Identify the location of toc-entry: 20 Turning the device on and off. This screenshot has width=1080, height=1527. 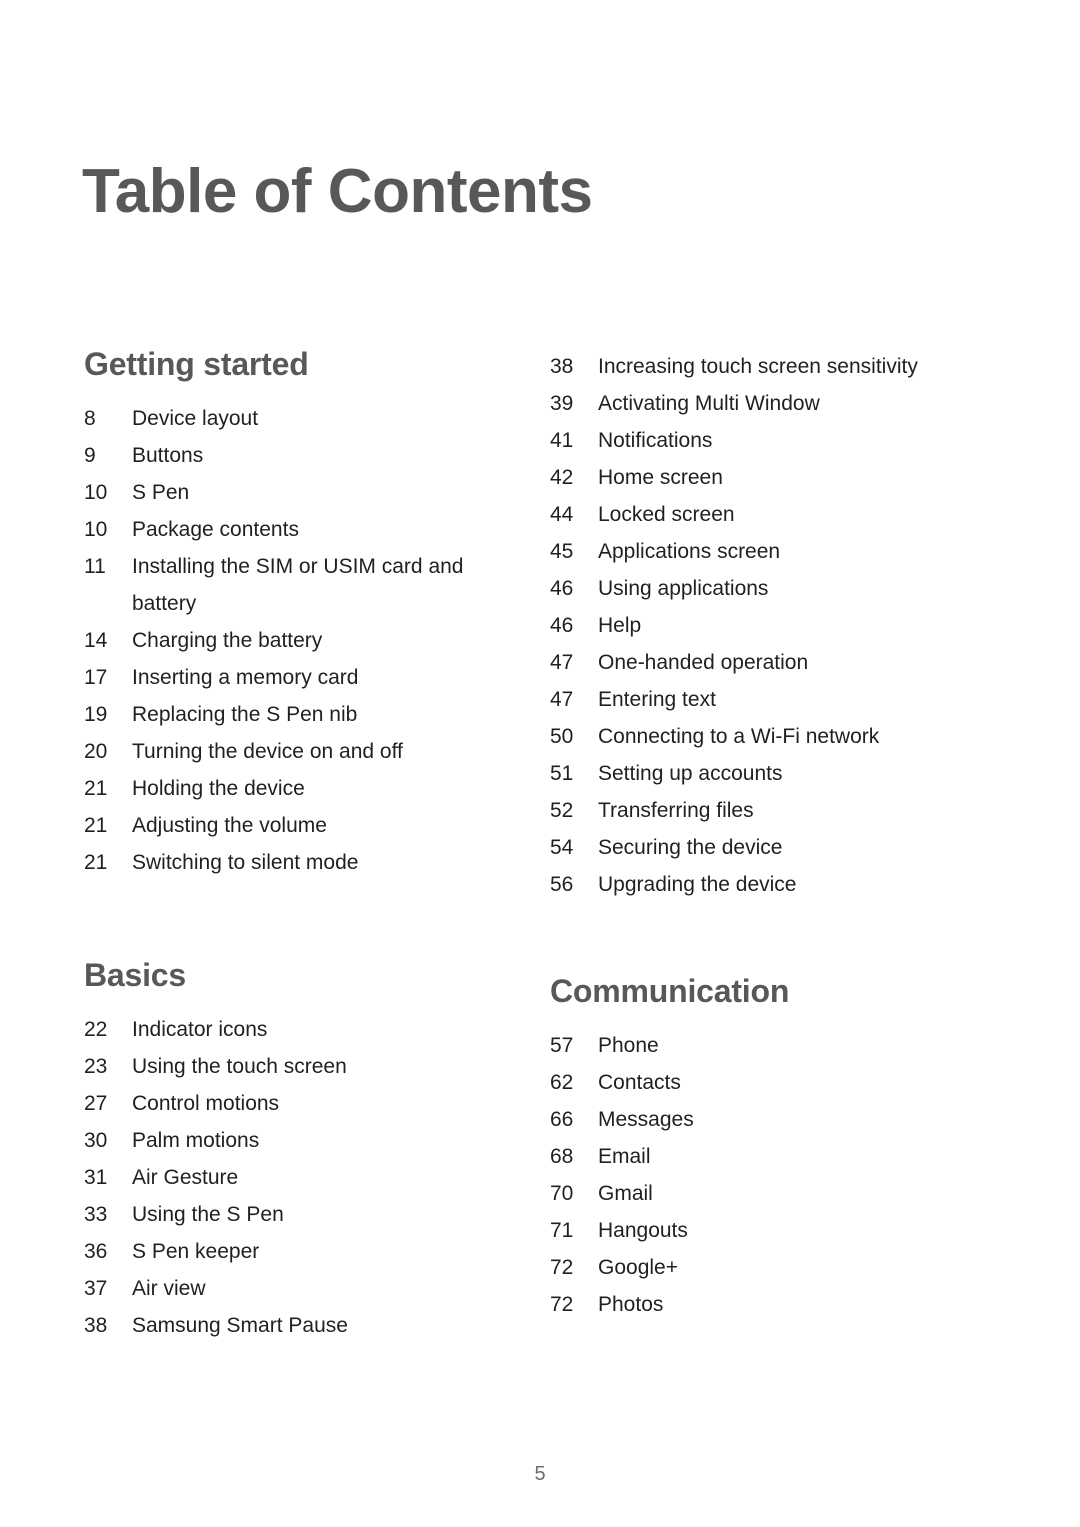
(284, 751).